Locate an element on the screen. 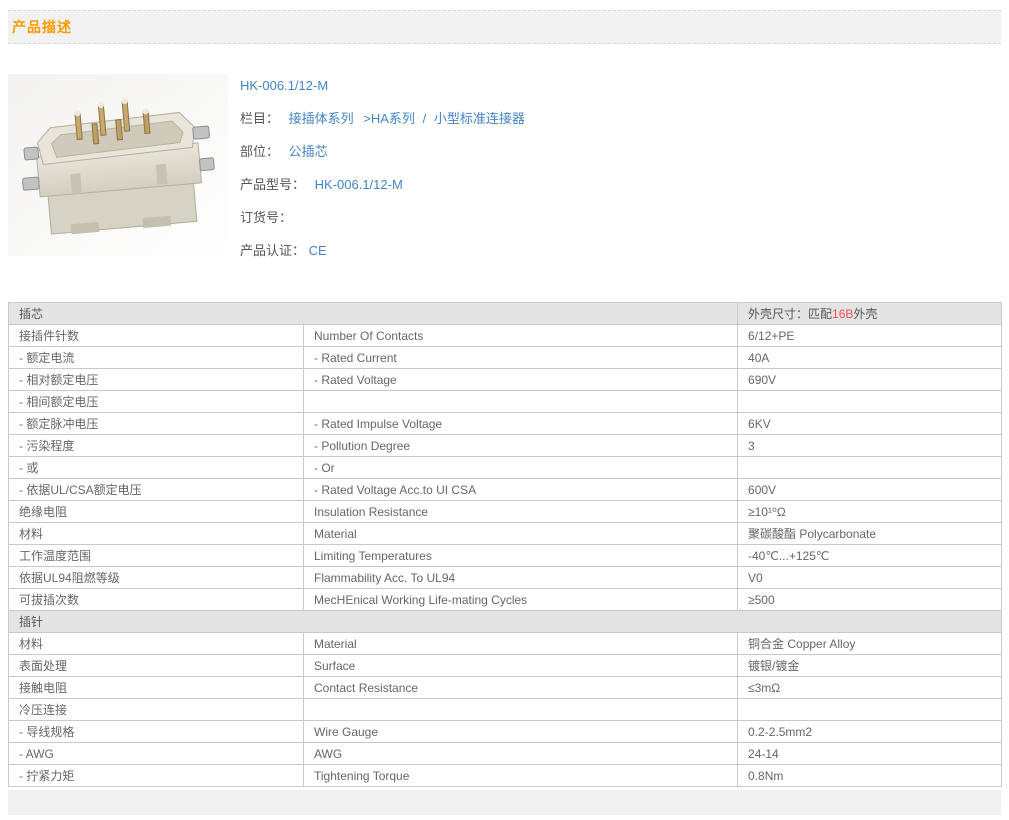 The image size is (1009, 820). section-title: 插针 is located at coordinates (505, 621).